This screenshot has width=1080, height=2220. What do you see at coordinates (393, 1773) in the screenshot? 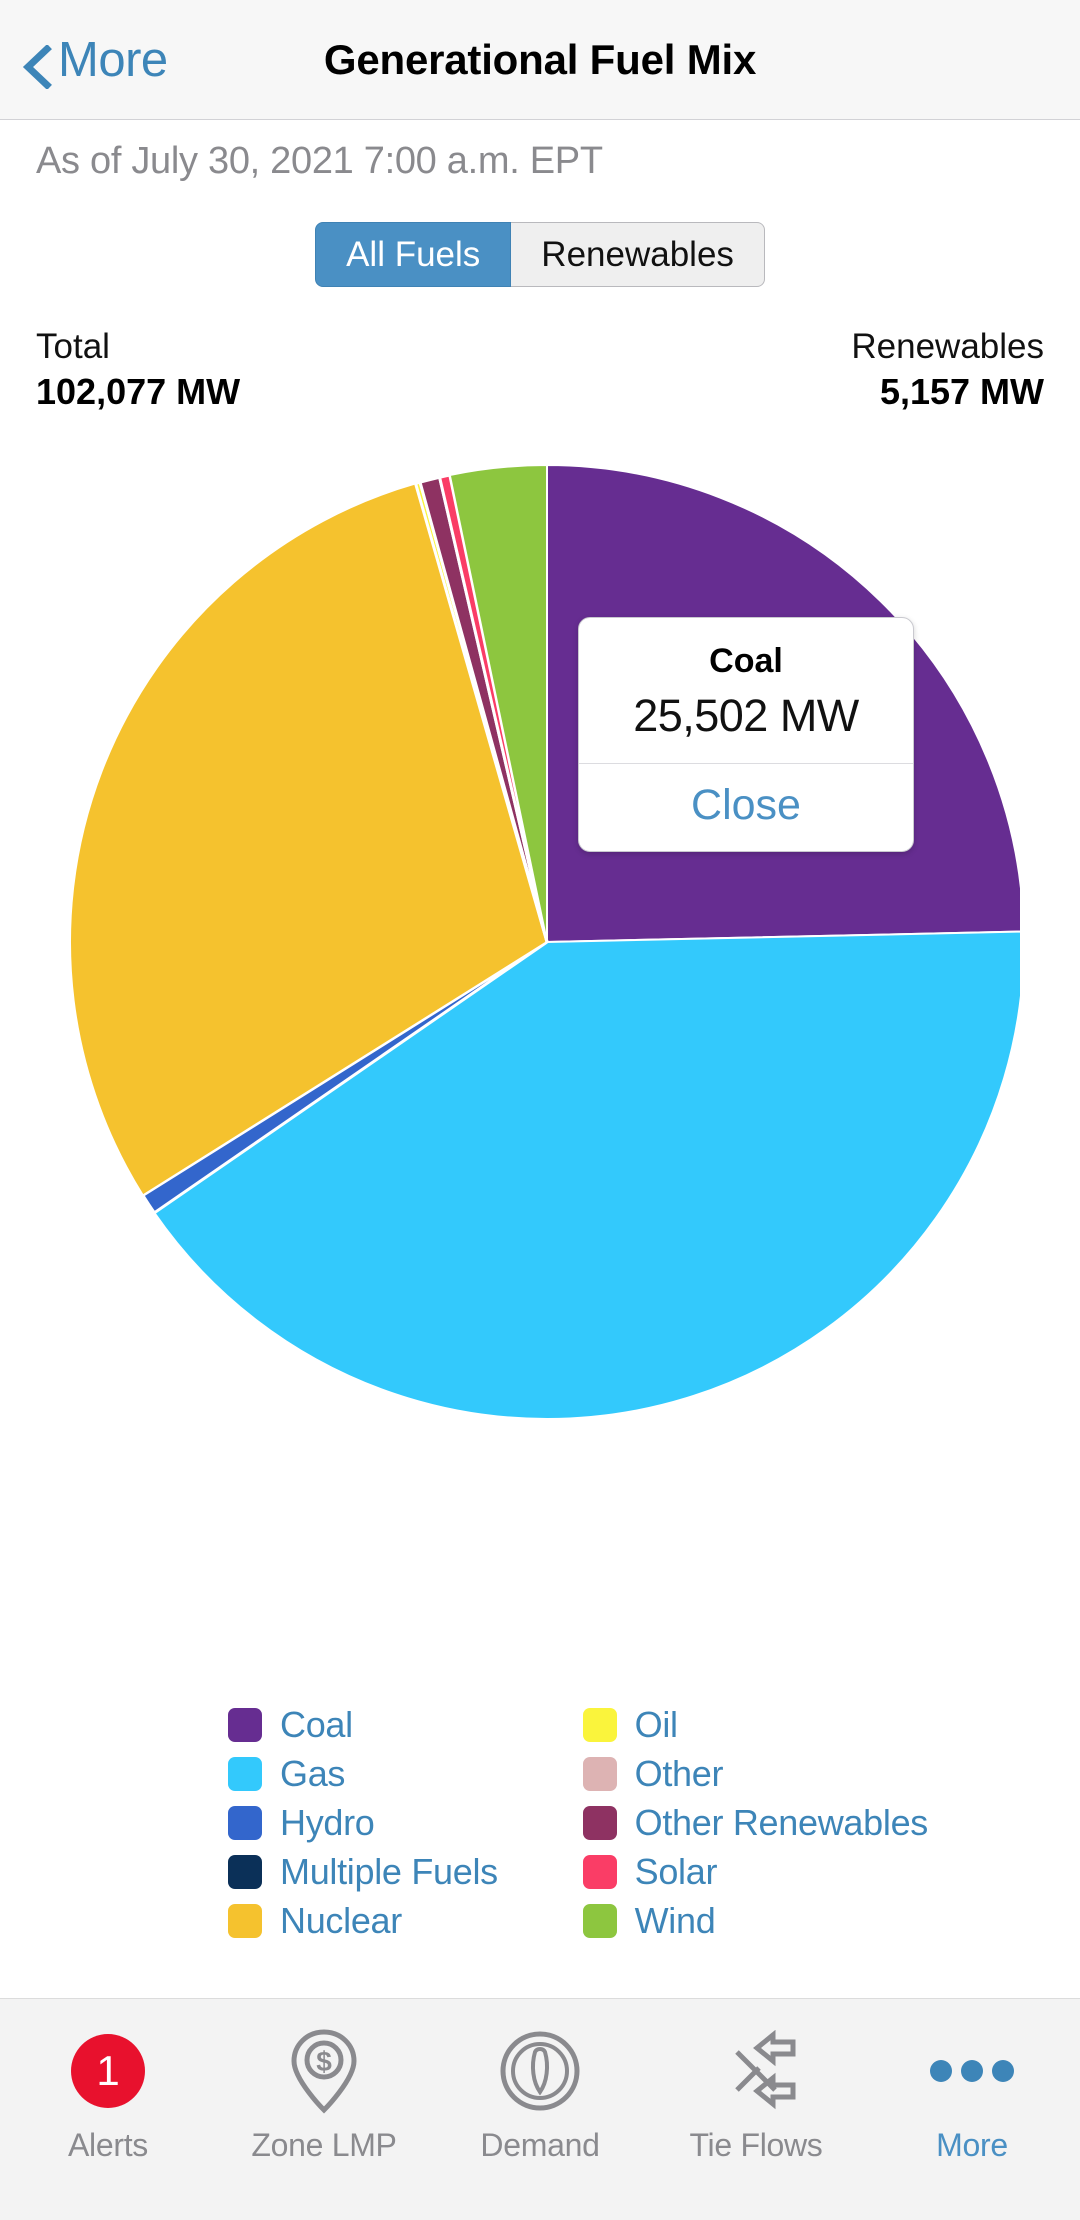
I see `legend-item: Gas` at bounding box center [393, 1773].